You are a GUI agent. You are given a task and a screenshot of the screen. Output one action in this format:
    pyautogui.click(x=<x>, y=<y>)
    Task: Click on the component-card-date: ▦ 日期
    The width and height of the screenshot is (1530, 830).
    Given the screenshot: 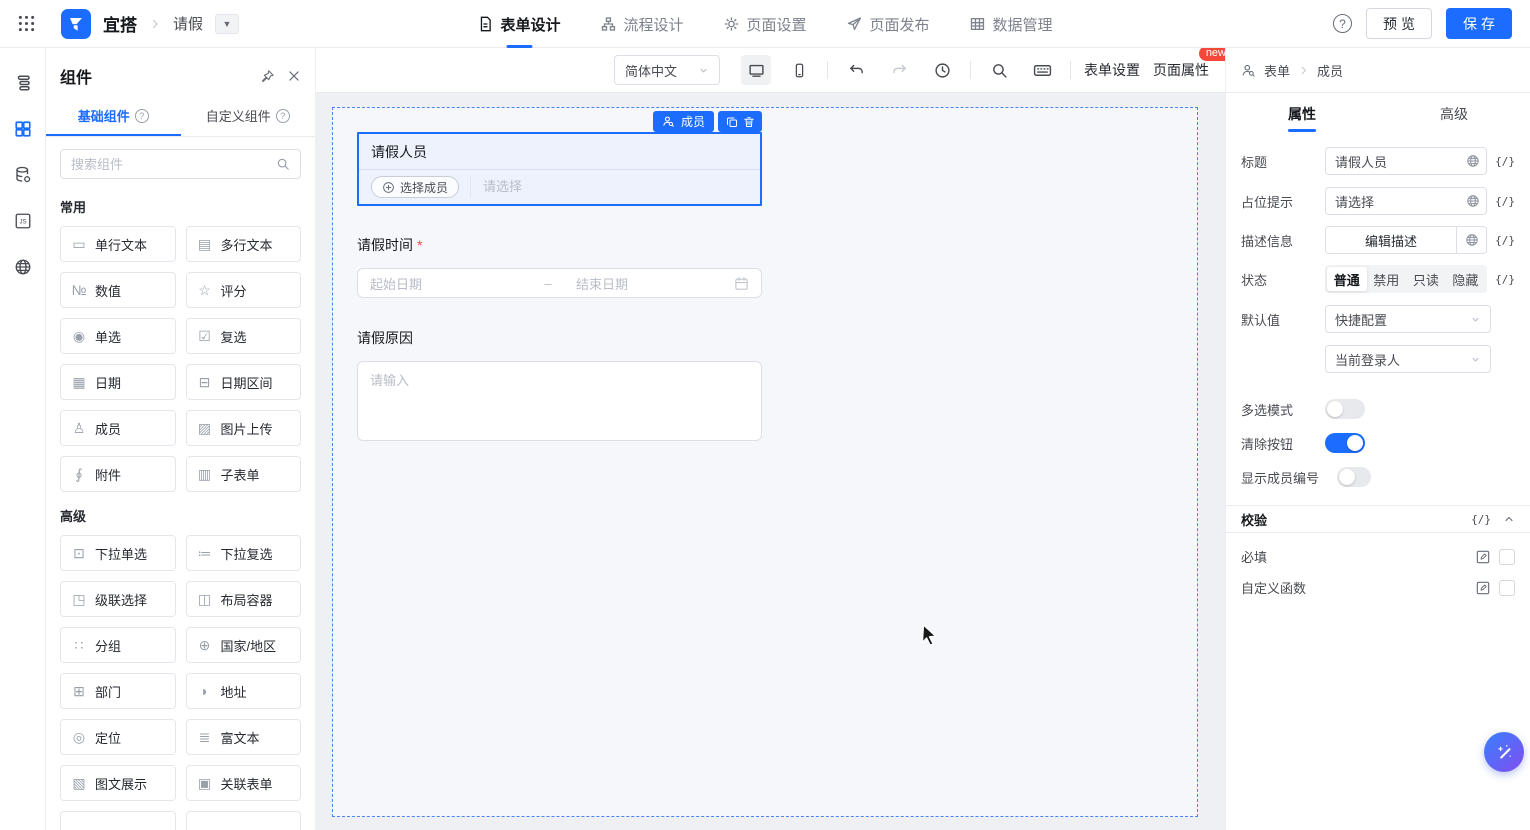 What is the action you would take?
    pyautogui.click(x=118, y=382)
    